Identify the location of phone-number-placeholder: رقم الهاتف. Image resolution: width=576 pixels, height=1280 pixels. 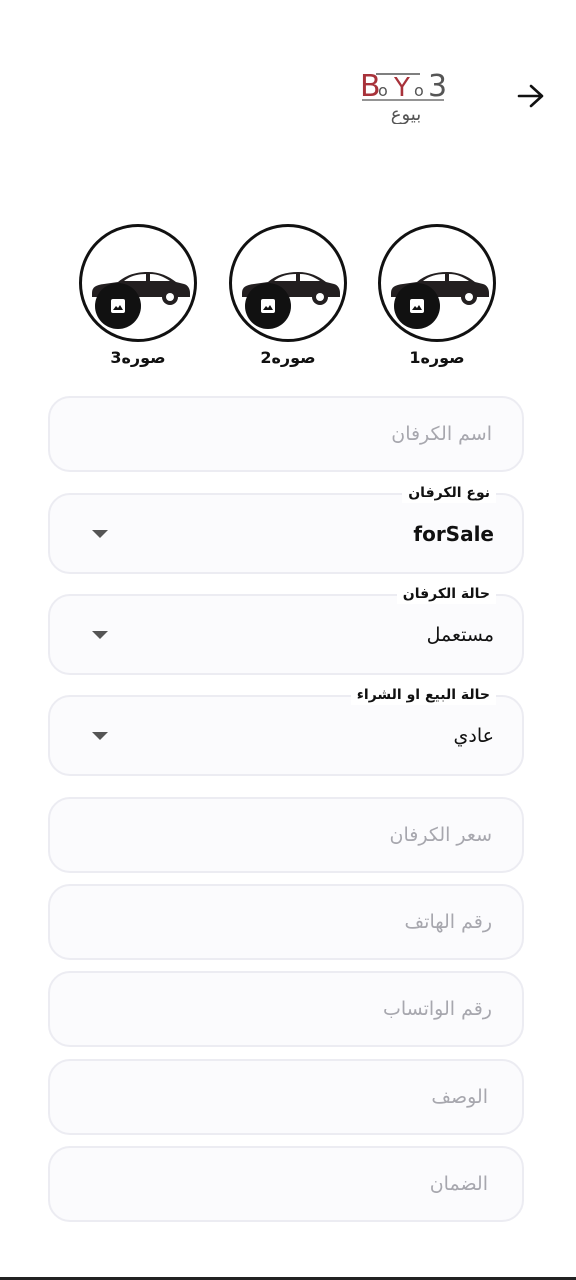
(448, 922).